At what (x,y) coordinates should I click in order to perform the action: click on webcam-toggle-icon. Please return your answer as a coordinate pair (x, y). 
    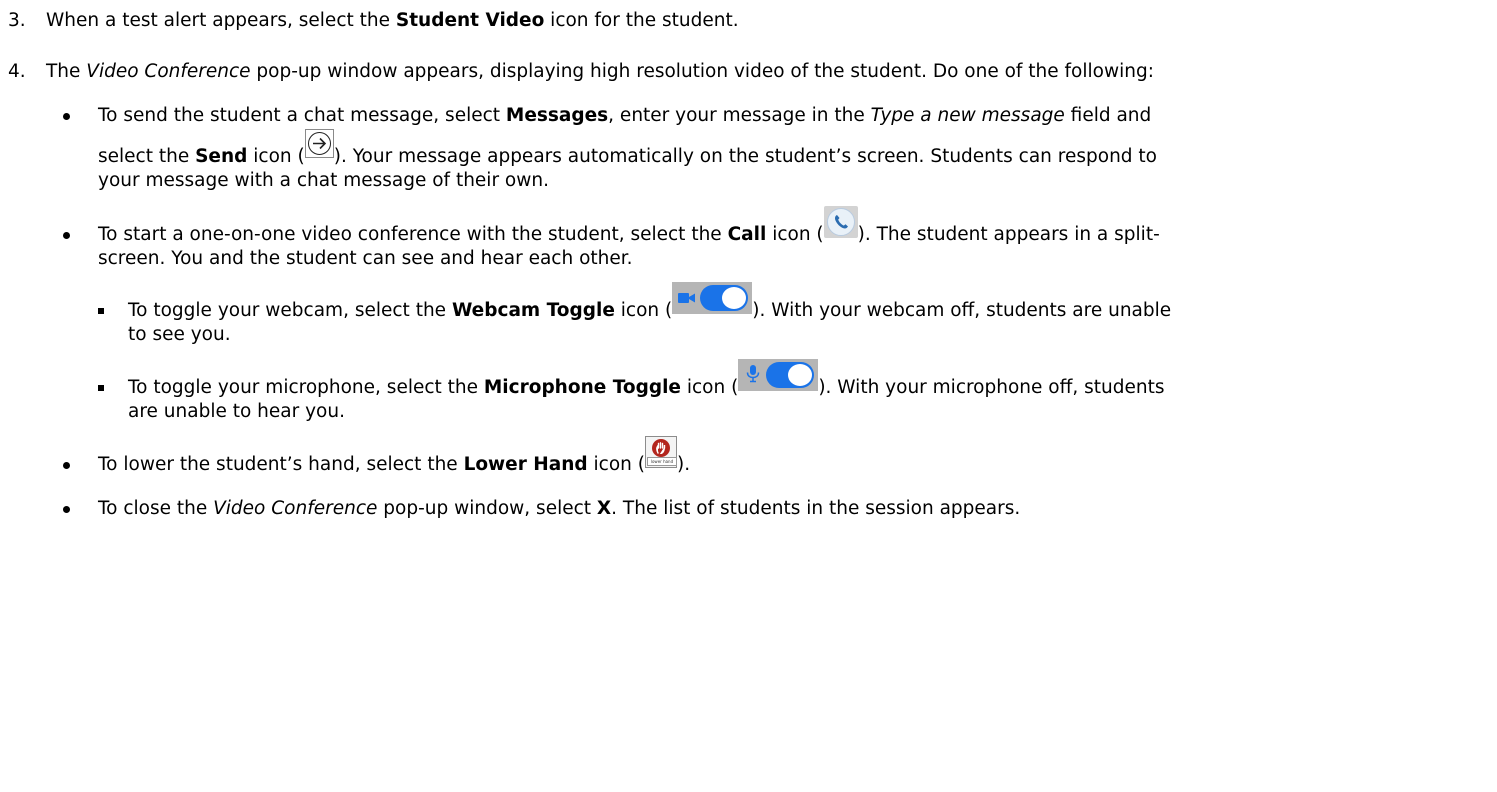
    Looking at the image, I should click on (712, 298).